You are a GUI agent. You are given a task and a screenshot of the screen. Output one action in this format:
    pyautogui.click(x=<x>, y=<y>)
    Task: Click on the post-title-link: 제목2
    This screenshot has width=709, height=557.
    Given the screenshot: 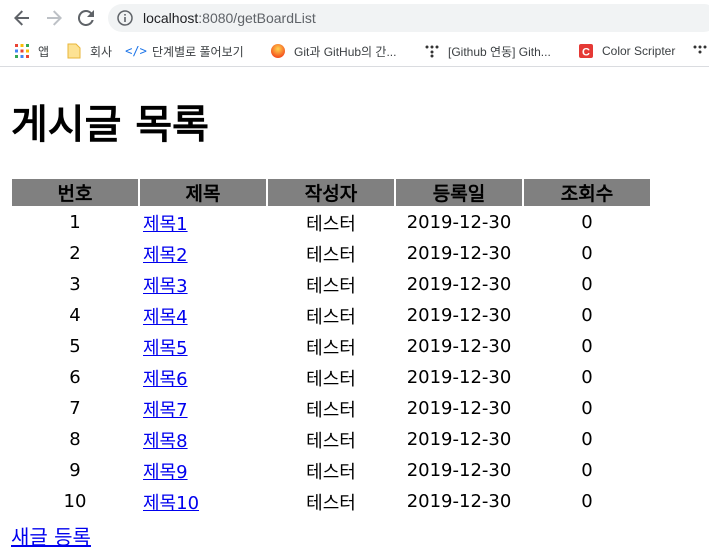 What is the action you would take?
    pyautogui.click(x=165, y=255)
    